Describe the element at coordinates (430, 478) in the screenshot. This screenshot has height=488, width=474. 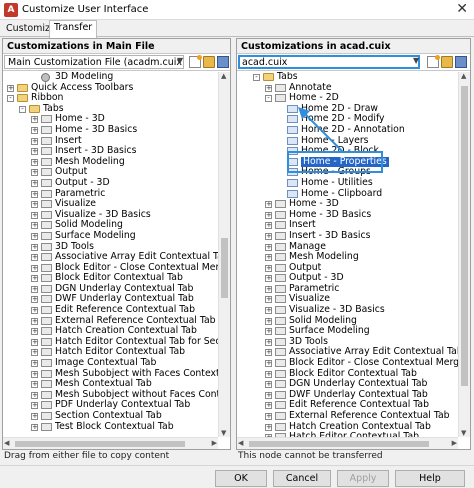
I see `help-button: Help` at that location.